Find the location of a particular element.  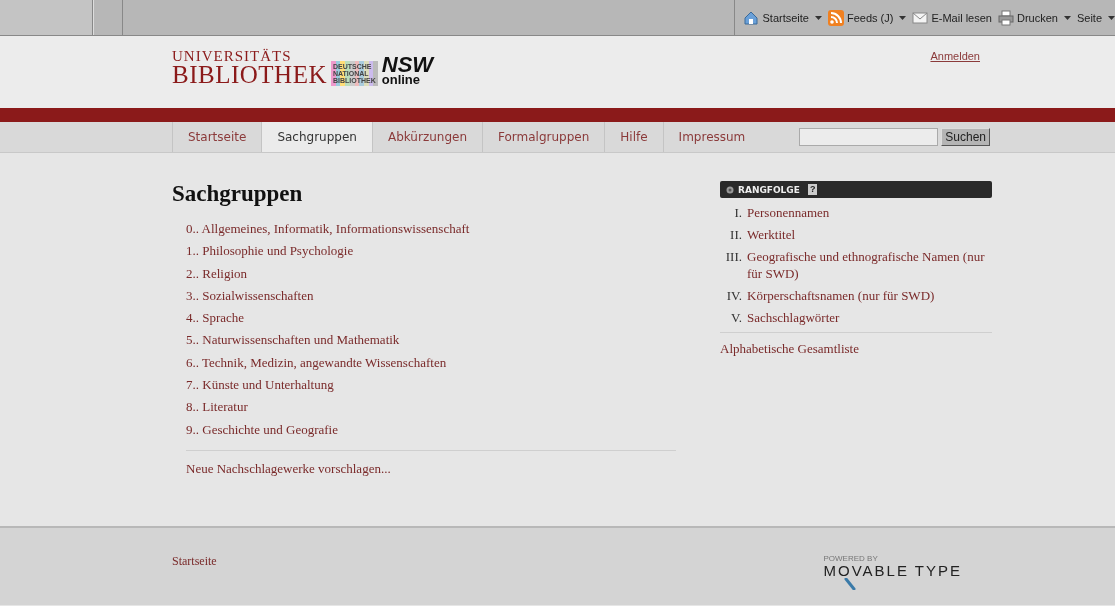

category-link: 1.. Philosophie und Psychologie is located at coordinates (270, 251).